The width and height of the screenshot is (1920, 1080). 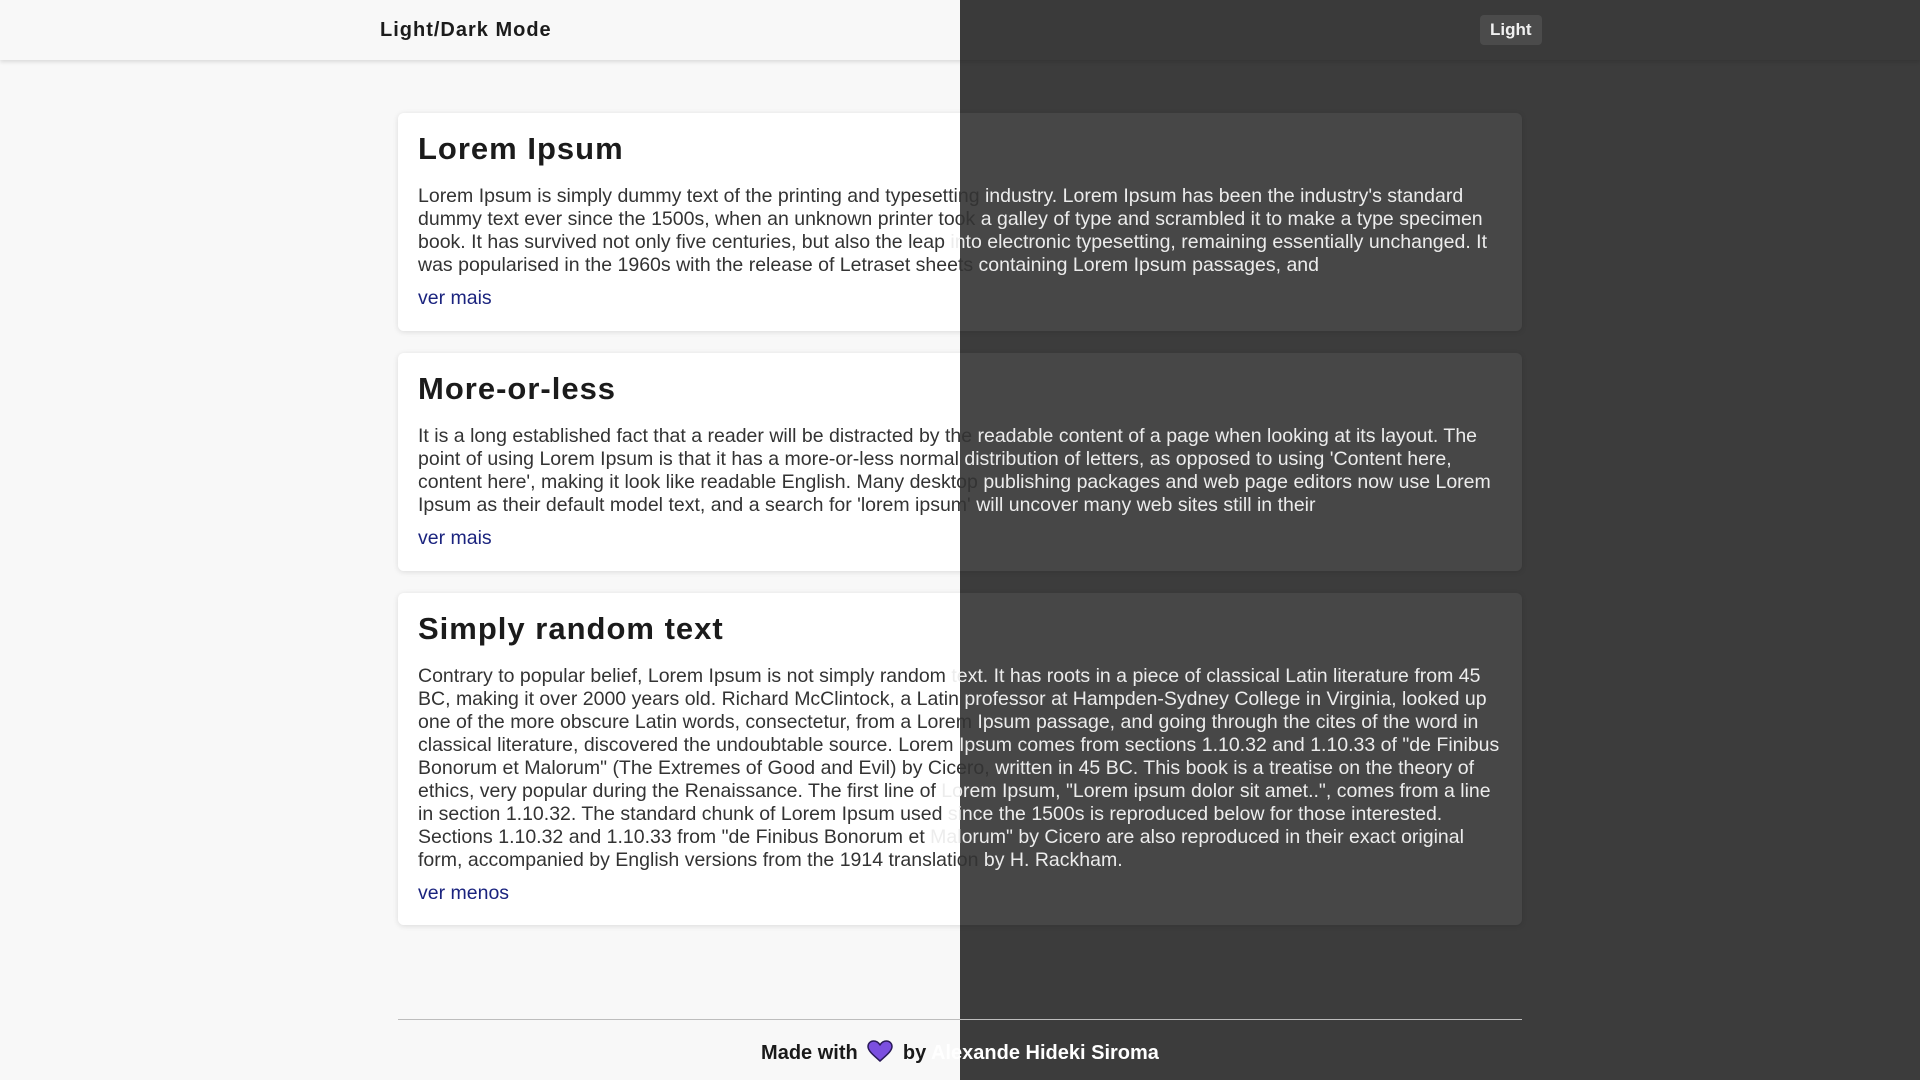 I want to click on heart-icon, so click(x=880, y=1054).